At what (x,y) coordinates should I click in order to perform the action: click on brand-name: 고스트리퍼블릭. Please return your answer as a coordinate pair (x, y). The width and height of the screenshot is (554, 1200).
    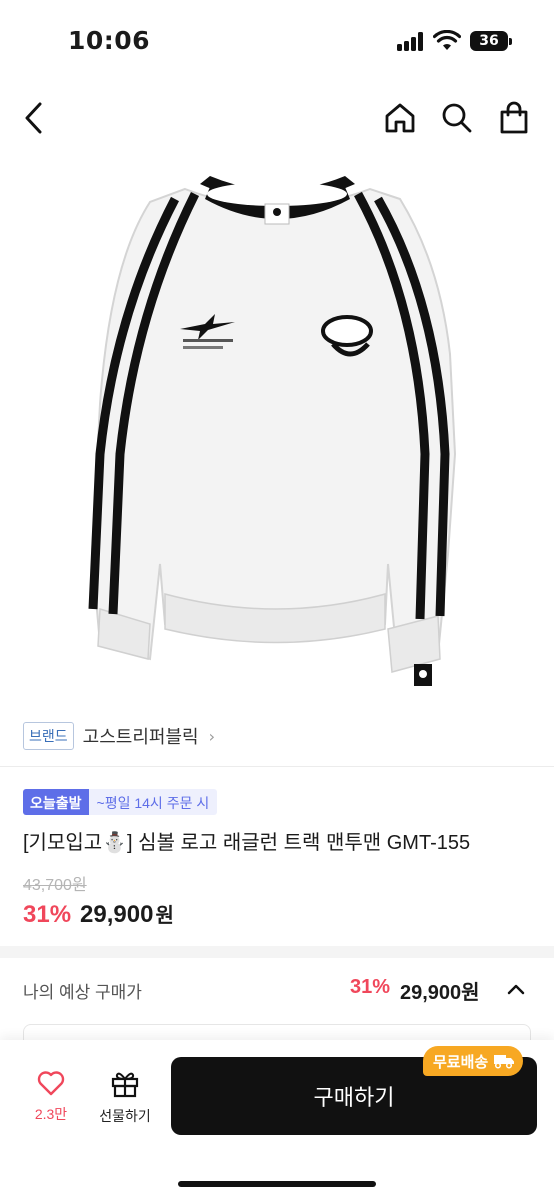
    Looking at the image, I should click on (140, 737).